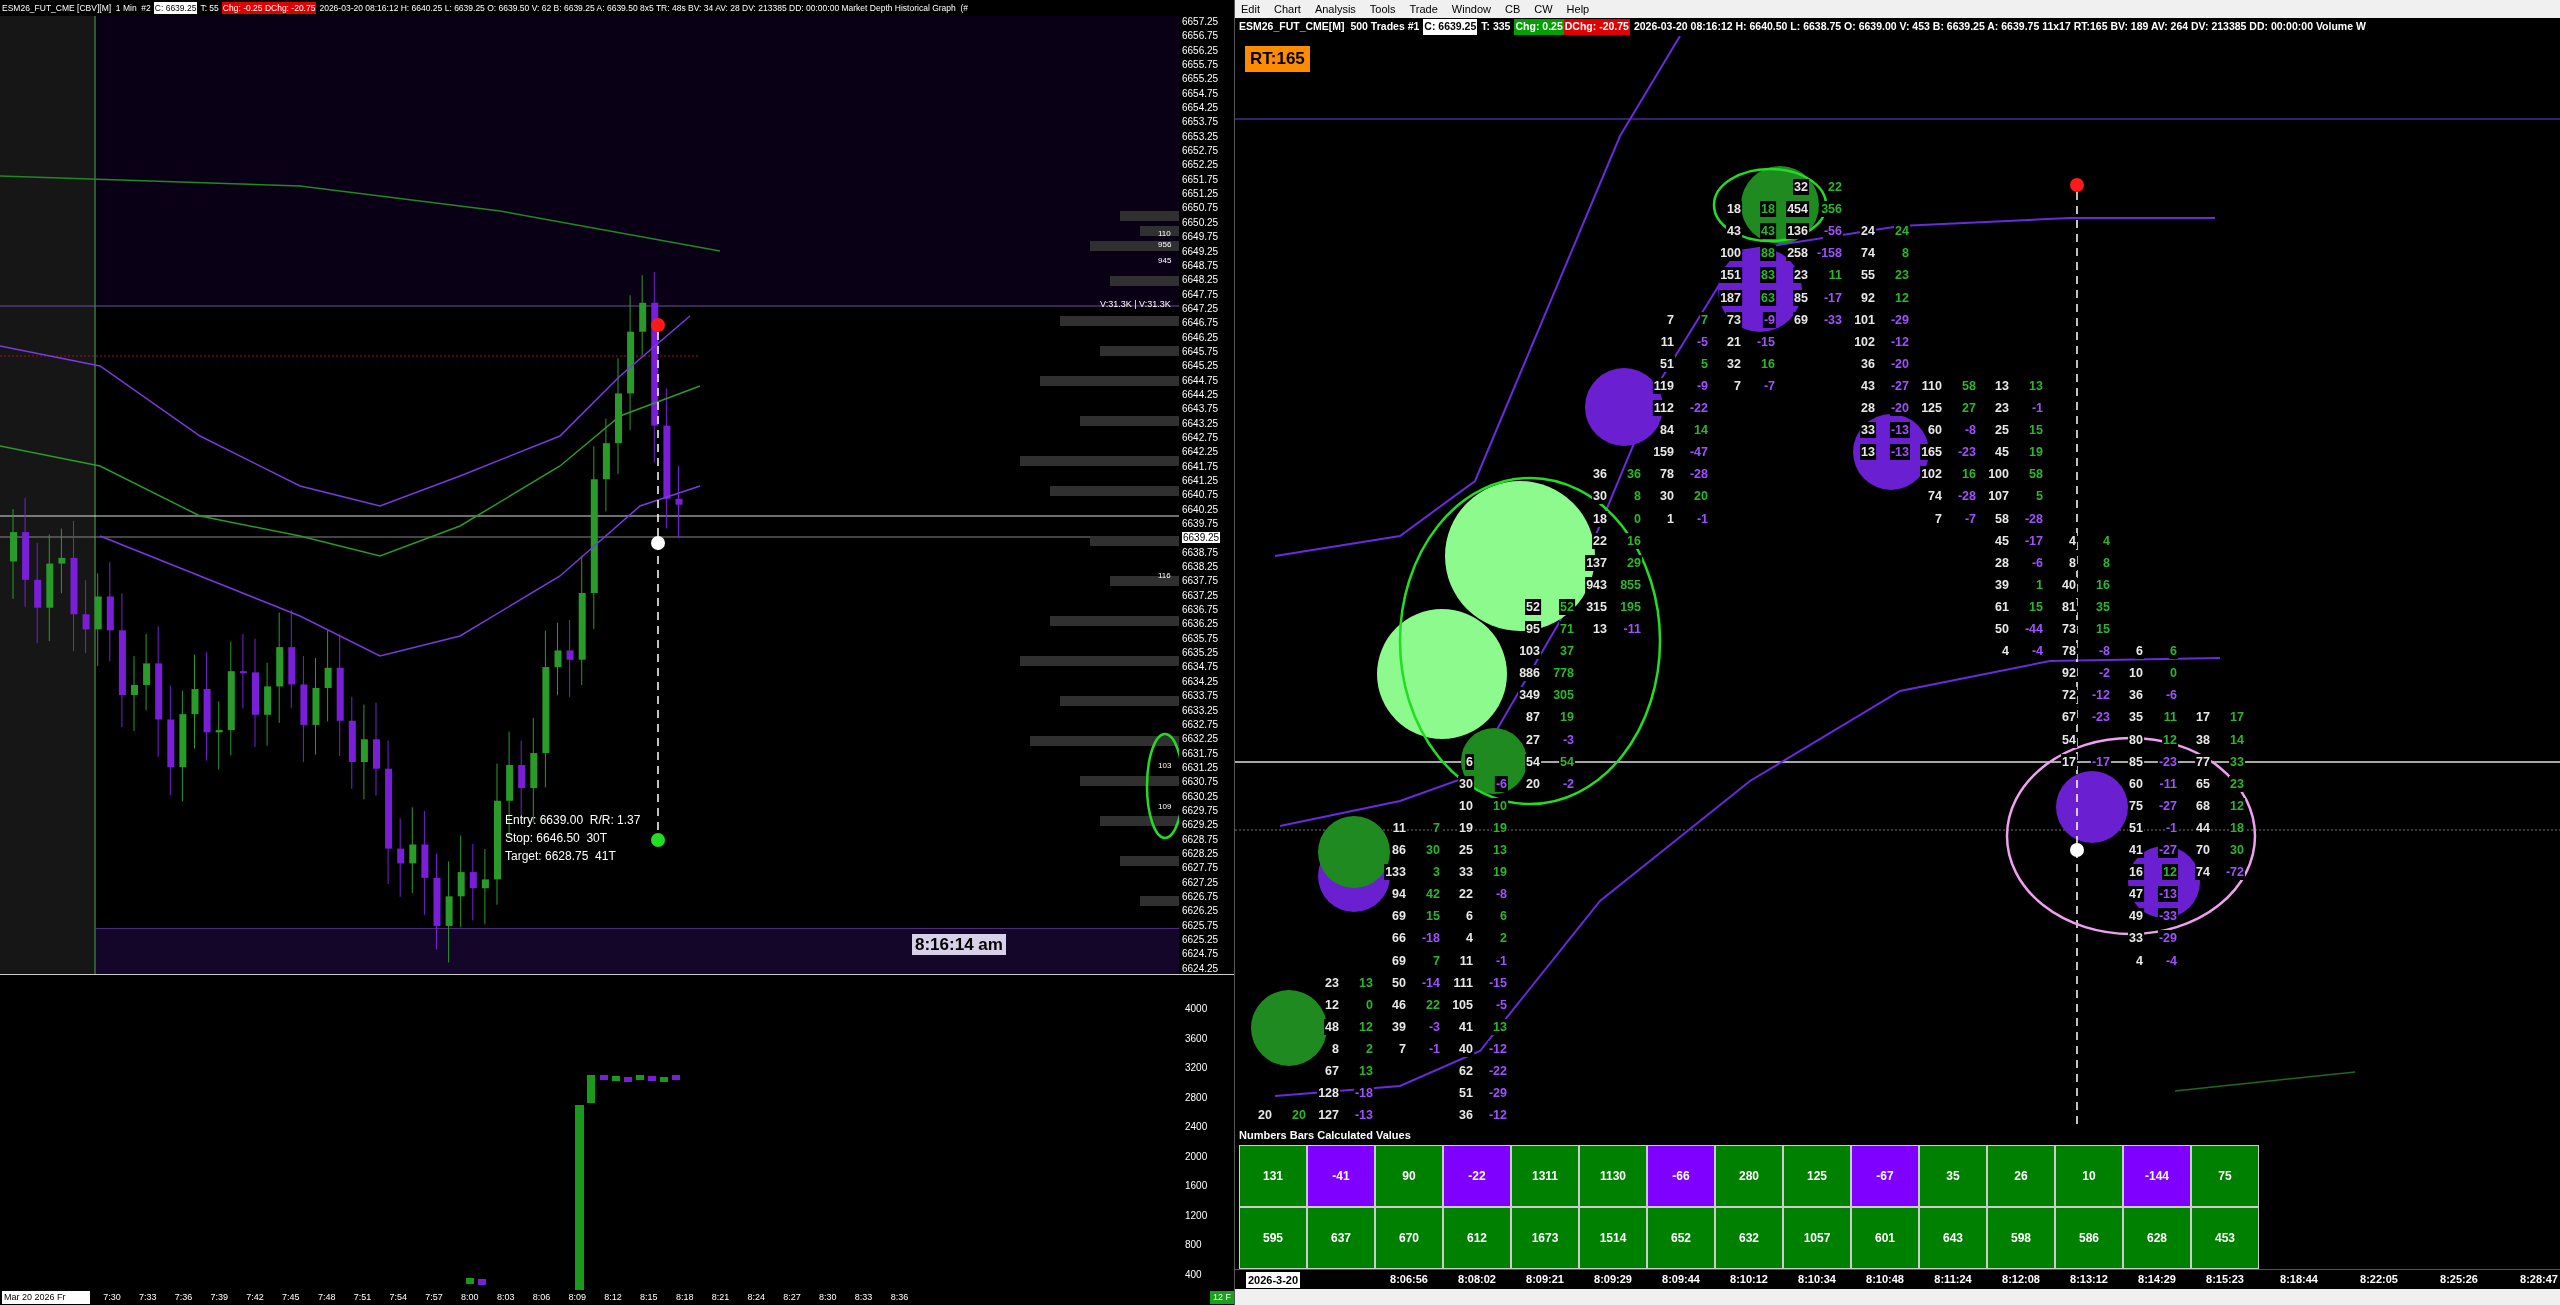  Describe the element at coordinates (1201, 739) in the screenshot. I see `price-label: 6632.25` at that location.